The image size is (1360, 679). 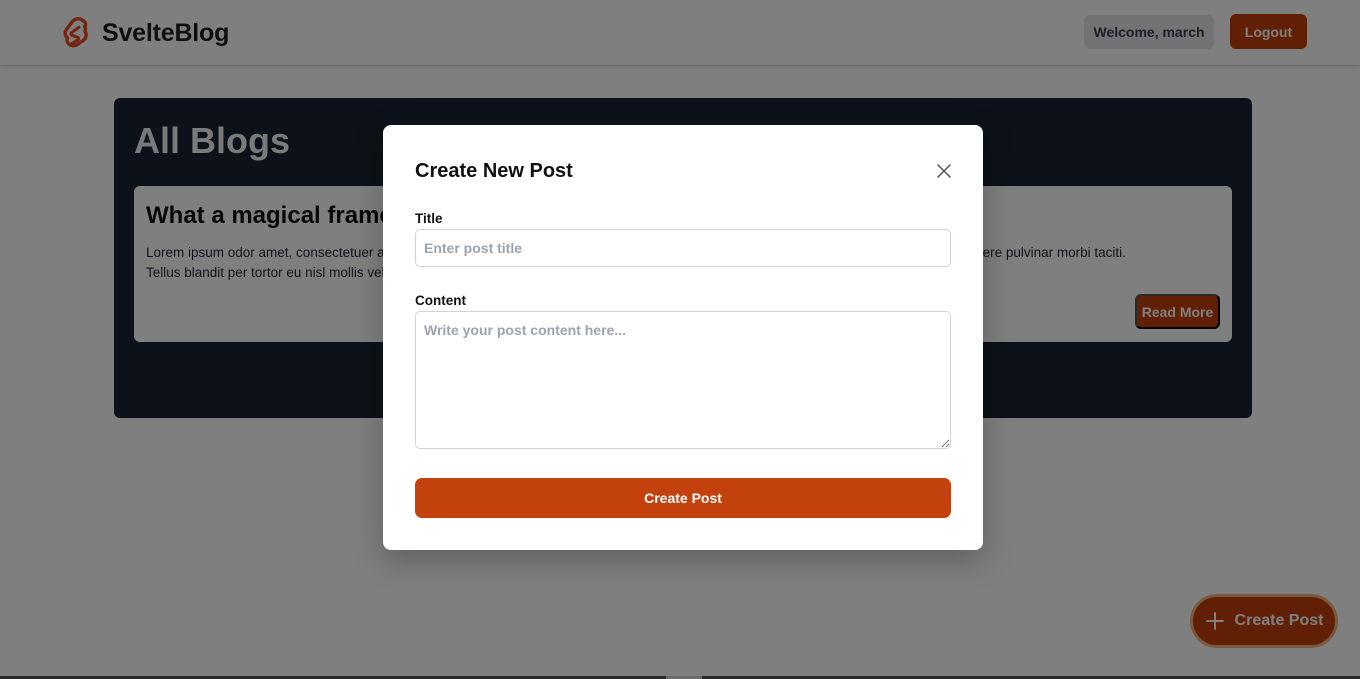 I want to click on create-post-submit-button: Create Post, so click(x=683, y=498).